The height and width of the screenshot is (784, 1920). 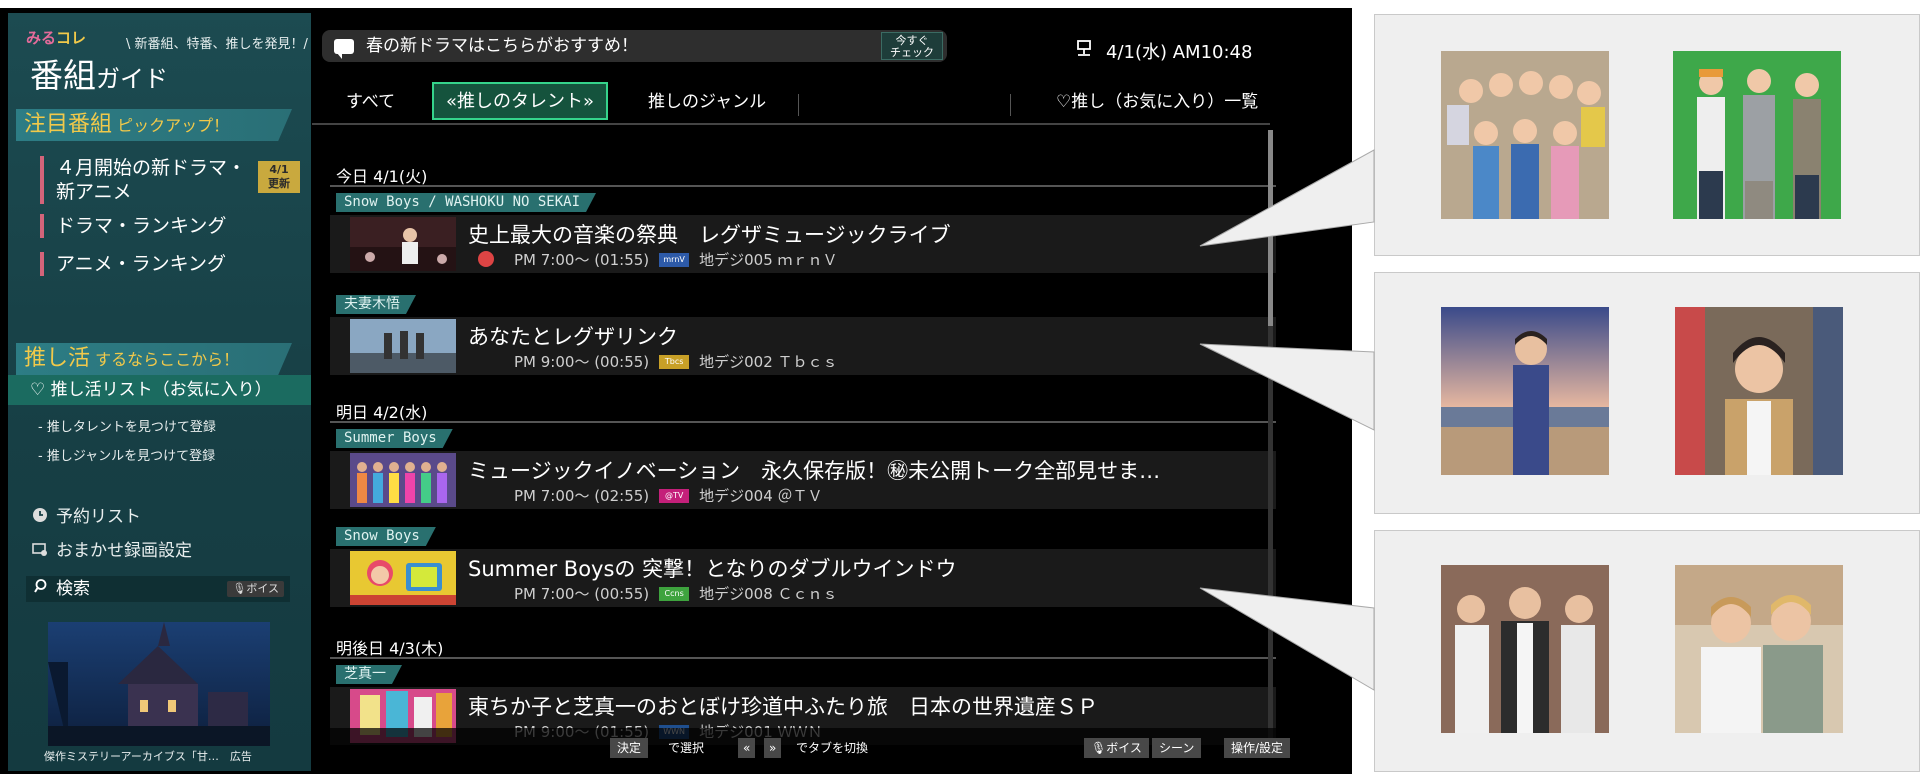 I want to click on channel-logo: @TV, so click(x=674, y=495).